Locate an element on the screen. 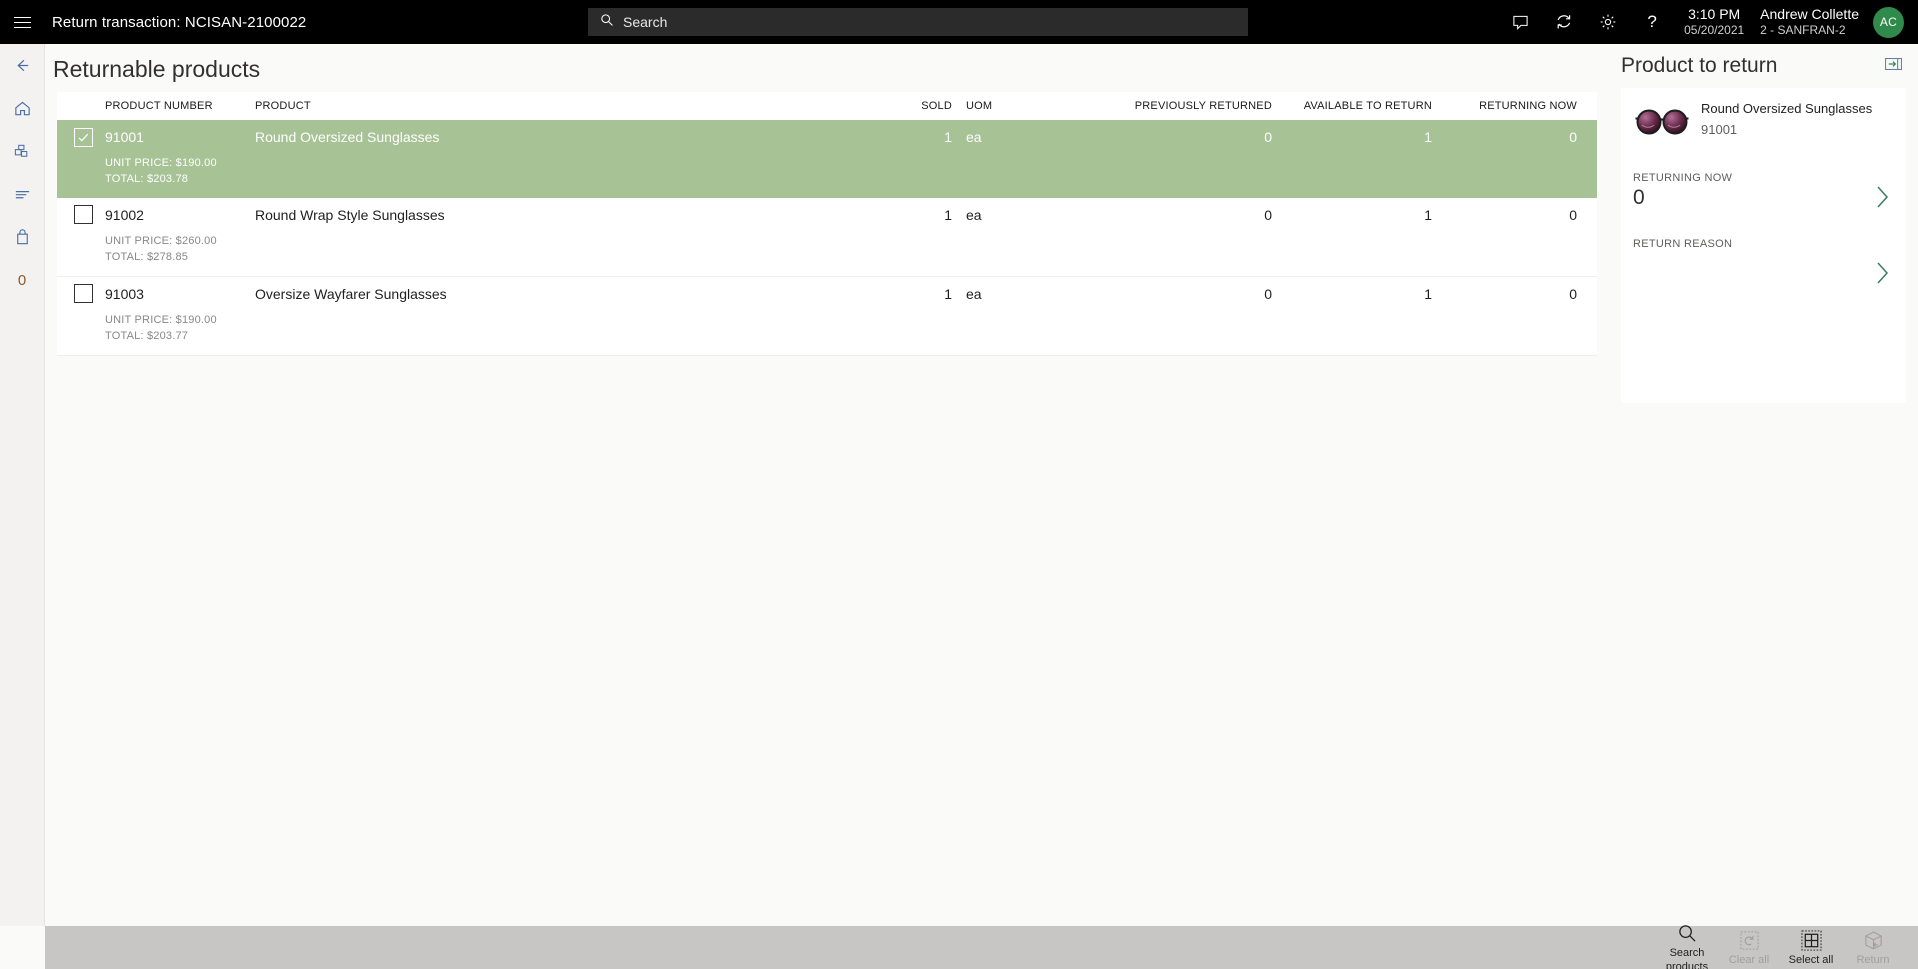 This screenshot has height=969, width=1918. cell-total: TOTAL: $203.77 is located at coordinates (147, 335).